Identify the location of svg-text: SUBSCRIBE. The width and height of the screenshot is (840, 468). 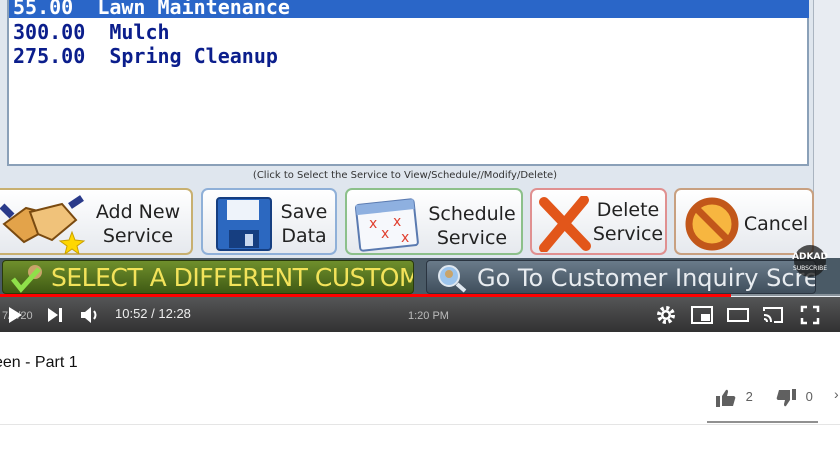
(810, 268).